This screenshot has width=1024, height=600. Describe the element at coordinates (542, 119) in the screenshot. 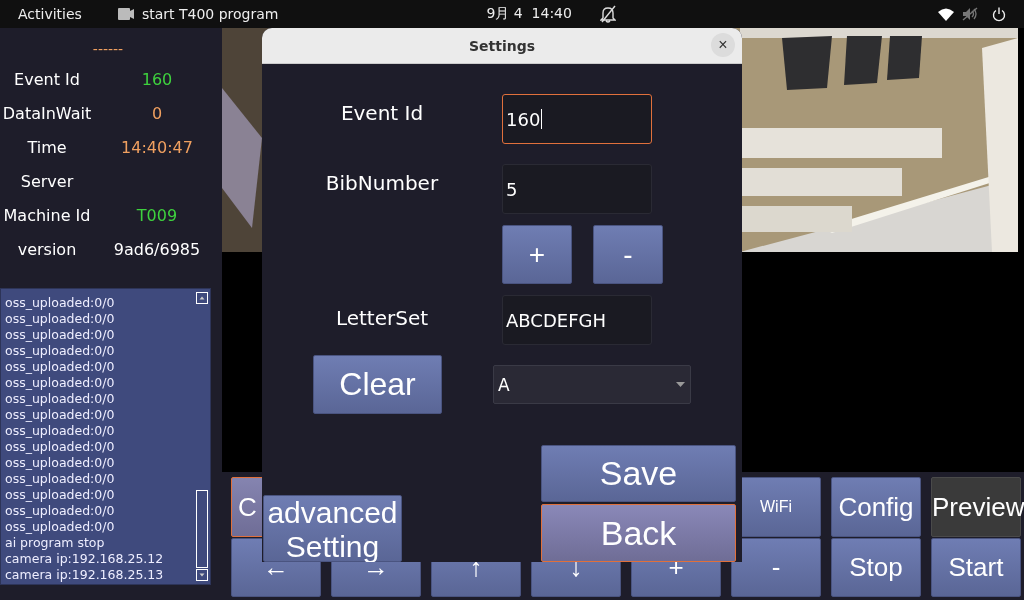

I see `text-cursor` at that location.